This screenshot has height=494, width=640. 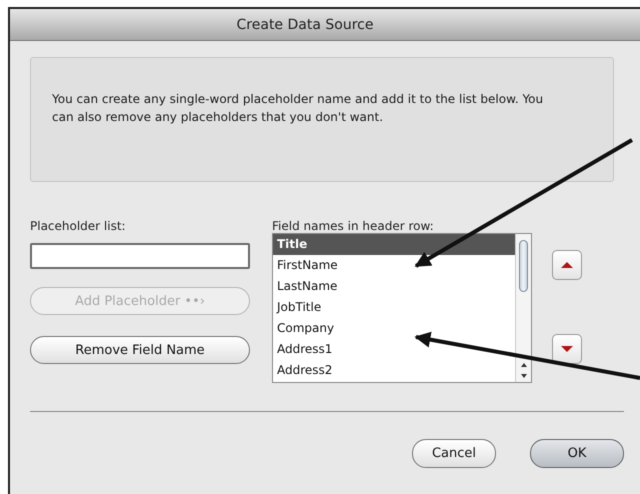 What do you see at coordinates (524, 365) in the screenshot?
I see `scroll-up-icon` at bounding box center [524, 365].